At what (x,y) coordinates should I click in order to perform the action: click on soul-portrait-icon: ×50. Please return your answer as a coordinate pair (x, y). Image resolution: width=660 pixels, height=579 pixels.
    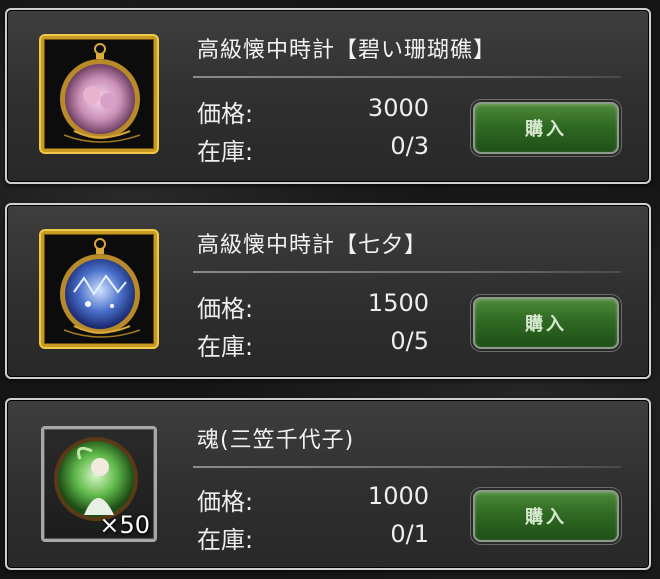
    Looking at the image, I should click on (99, 484).